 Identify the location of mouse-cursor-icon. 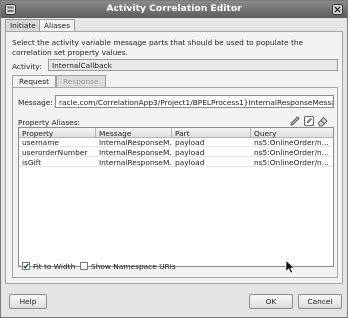
(290, 267).